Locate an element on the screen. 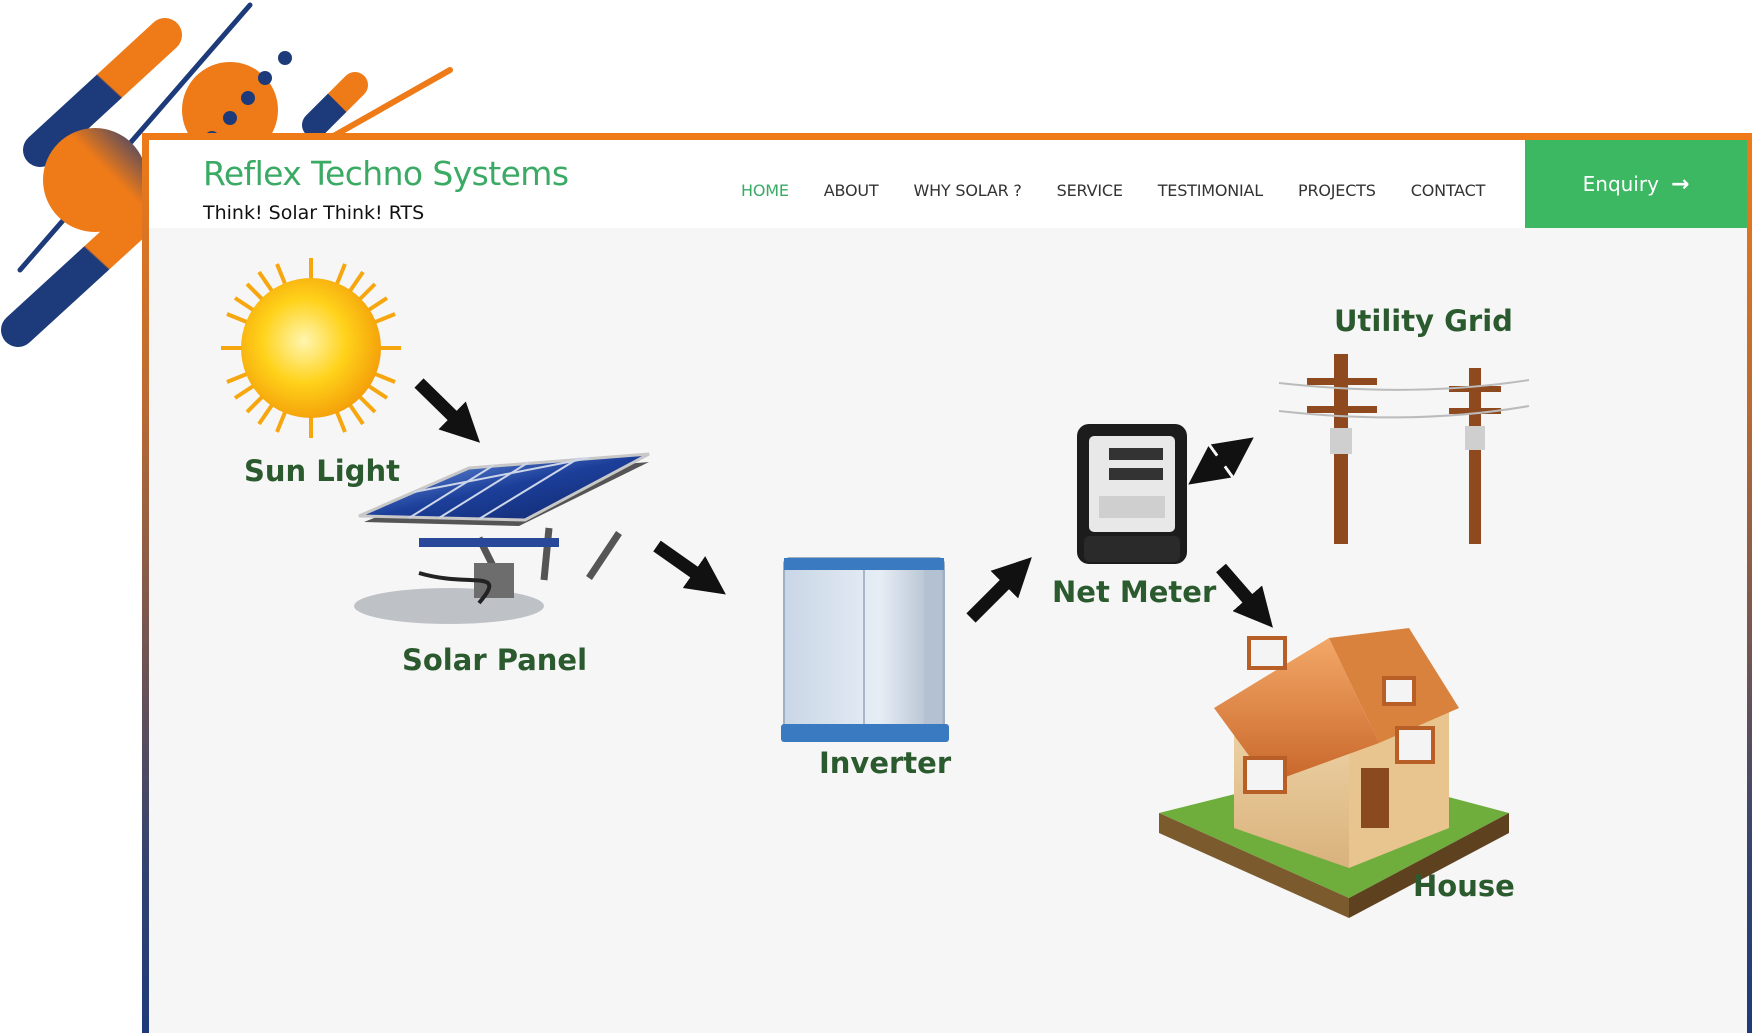  label-utility-grid: Utility Grid is located at coordinates (1423, 321).